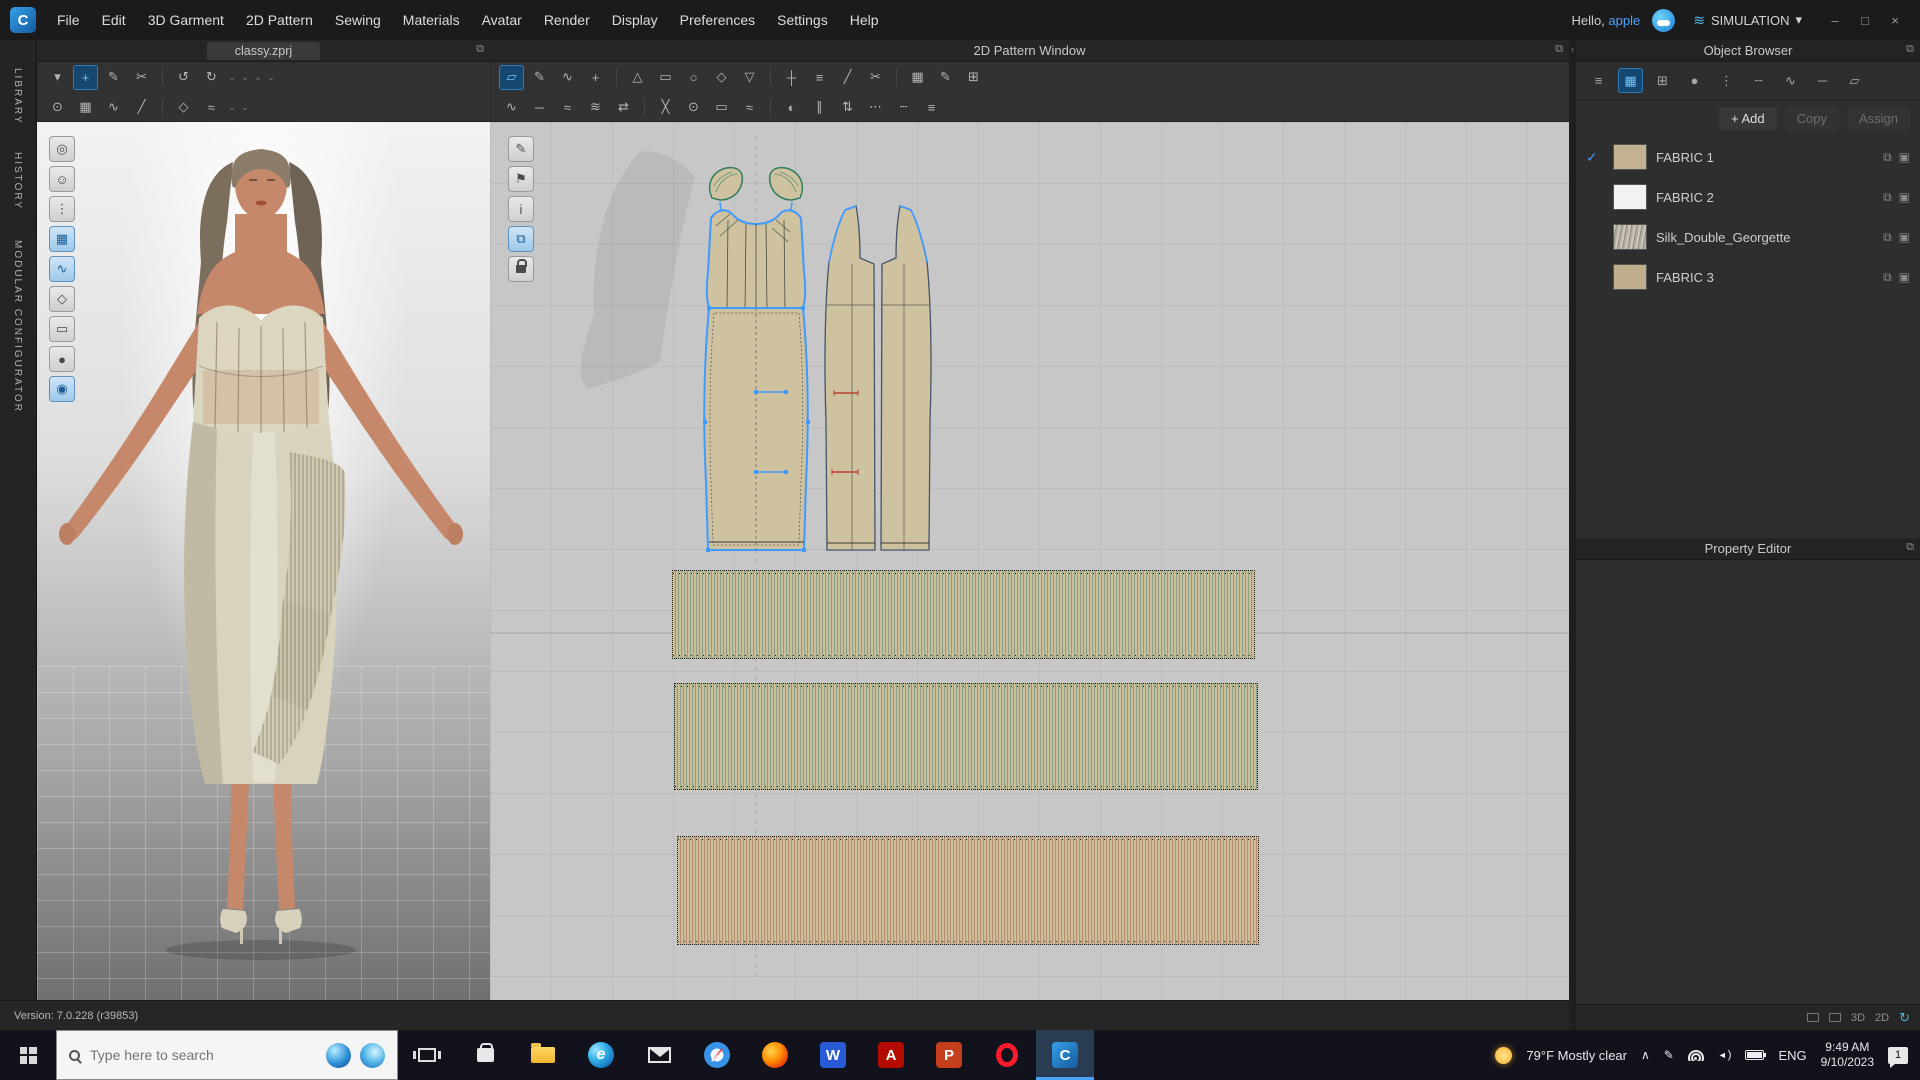 Image resolution: width=1920 pixels, height=1080 pixels. What do you see at coordinates (595, 77) in the screenshot?
I see `add-point-tool-icon` at bounding box center [595, 77].